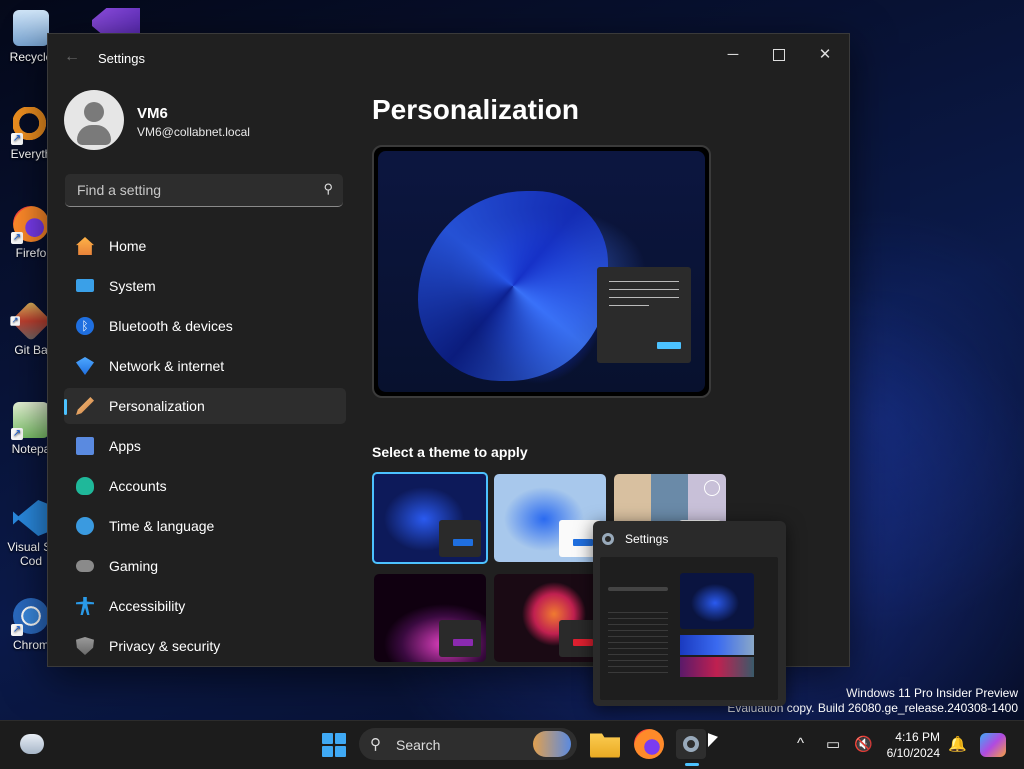 This screenshot has height=769, width=1024. I want to click on accessibility-icon, so click(85, 606).